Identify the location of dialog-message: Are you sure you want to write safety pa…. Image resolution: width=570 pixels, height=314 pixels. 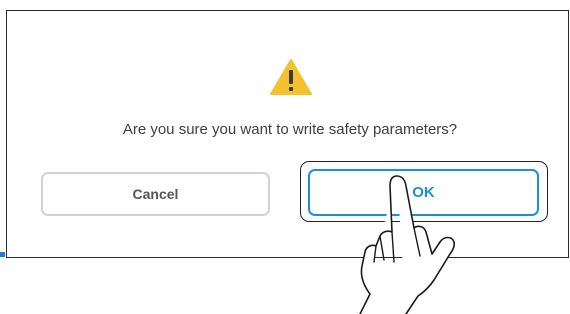
(290, 129).